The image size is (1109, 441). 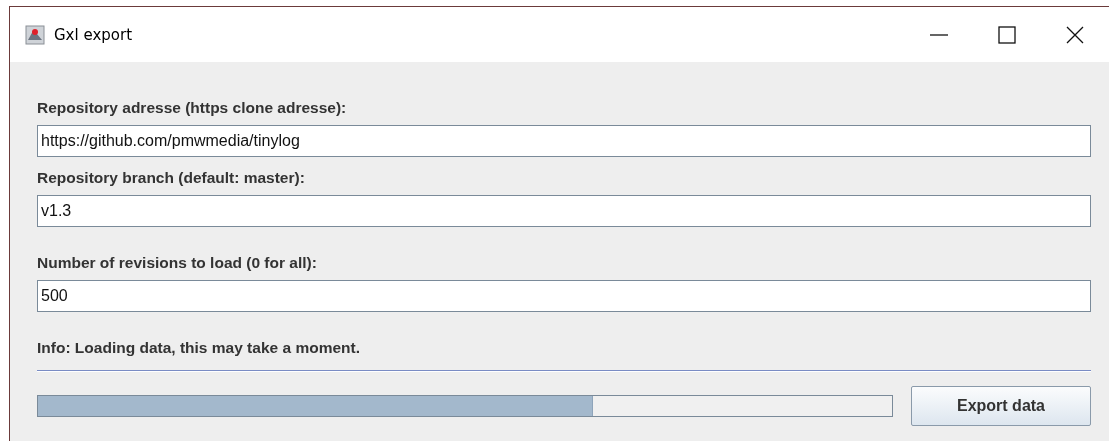 What do you see at coordinates (192, 108) in the screenshot?
I see `field-label: Repository adresse (https clone adresse):` at bounding box center [192, 108].